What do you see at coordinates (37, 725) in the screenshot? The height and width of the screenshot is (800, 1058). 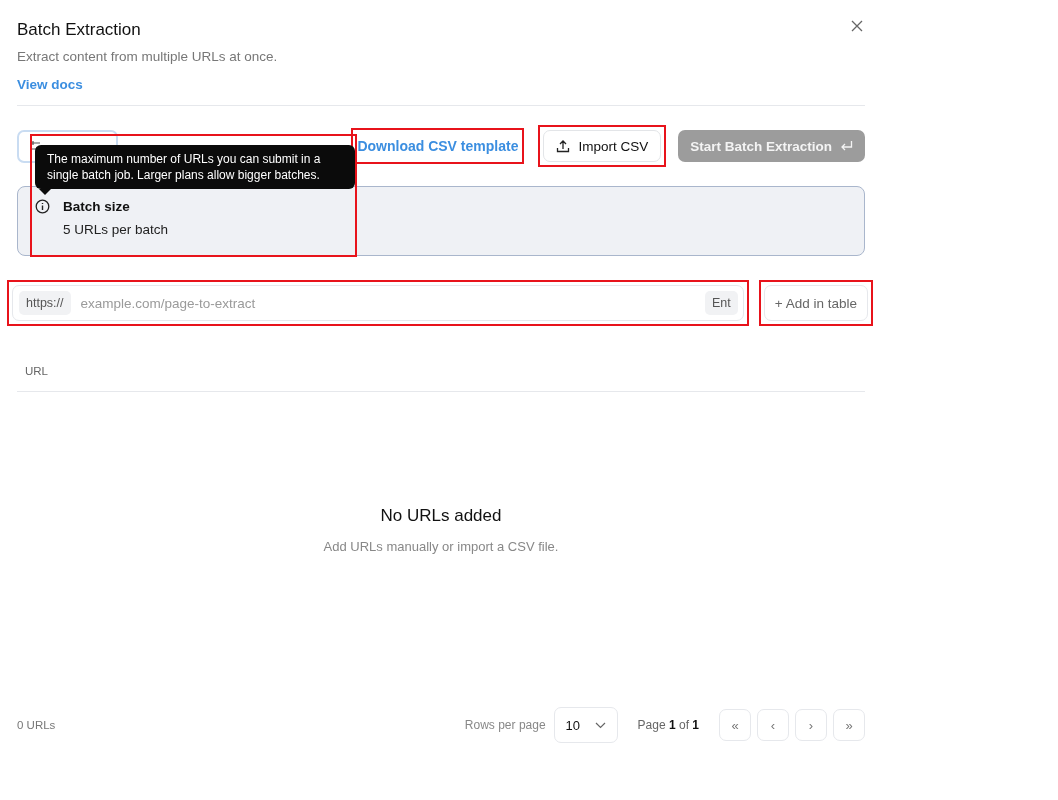 I see `url-count: 0 URLs` at bounding box center [37, 725].